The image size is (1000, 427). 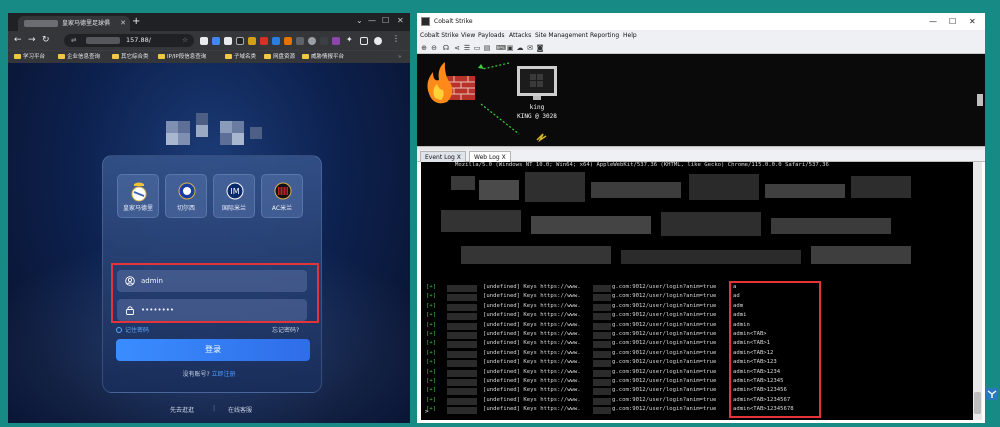 I want to click on disconnect-icon: ⊖, so click(x=434, y=48).